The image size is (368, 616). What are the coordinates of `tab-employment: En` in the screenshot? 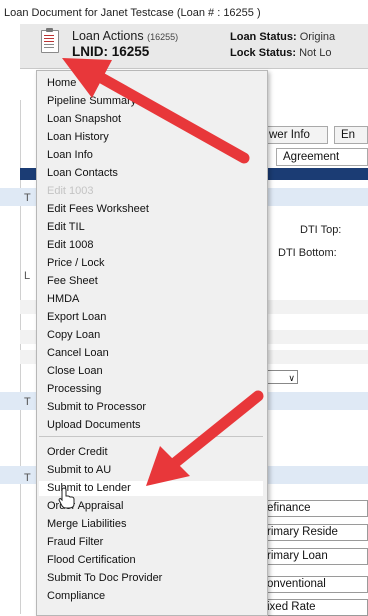 It's located at (351, 135).